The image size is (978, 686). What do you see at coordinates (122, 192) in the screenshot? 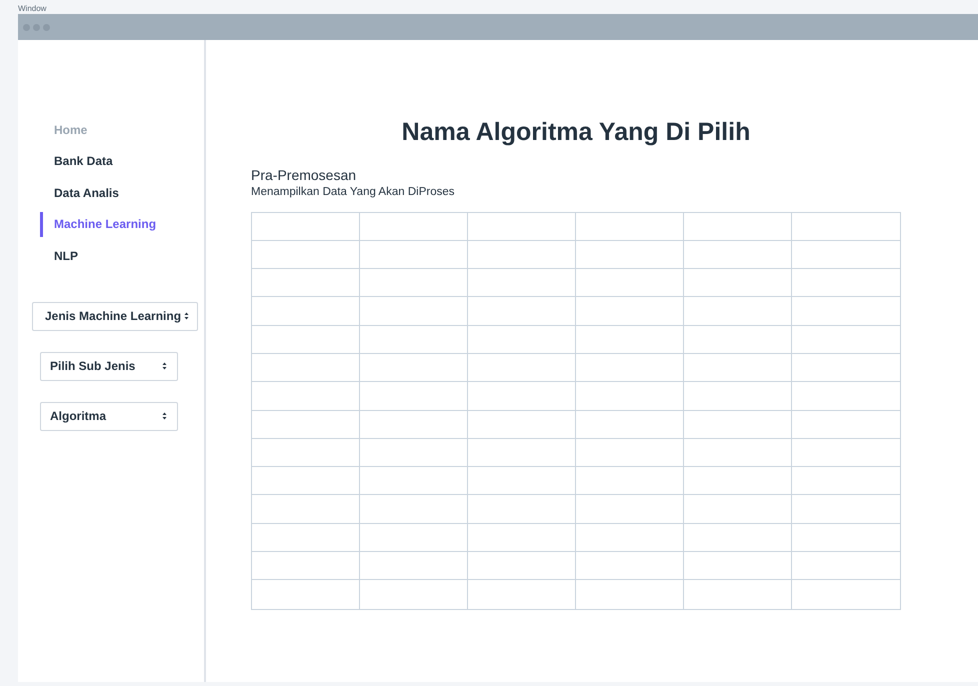
I see `nav-item: Data Analis` at bounding box center [122, 192].